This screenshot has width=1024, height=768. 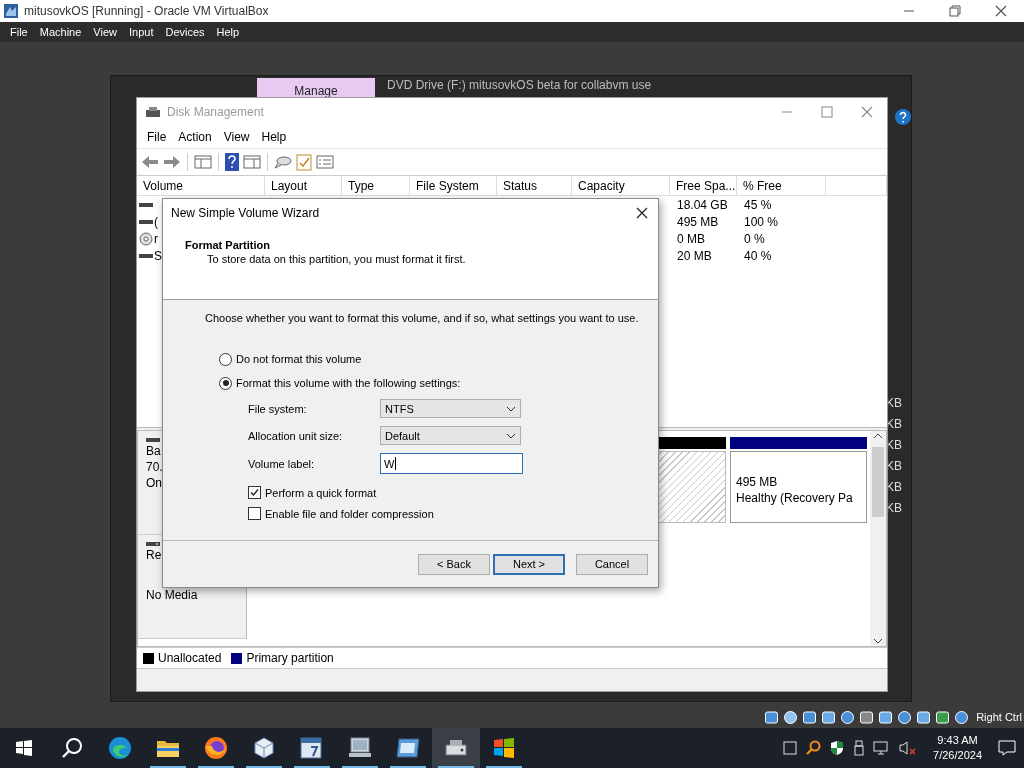 What do you see at coordinates (702, 204) in the screenshot?
I see `table-cell-text: 18.04 GB` at bounding box center [702, 204].